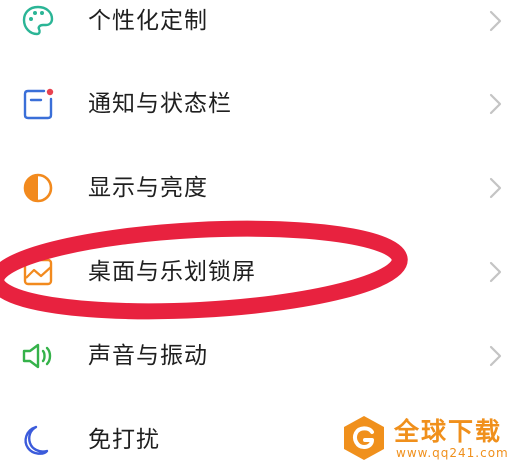 Image resolution: width=520 pixels, height=469 pixels. I want to click on settings-item-label: 通知与状态栏, so click(160, 104).